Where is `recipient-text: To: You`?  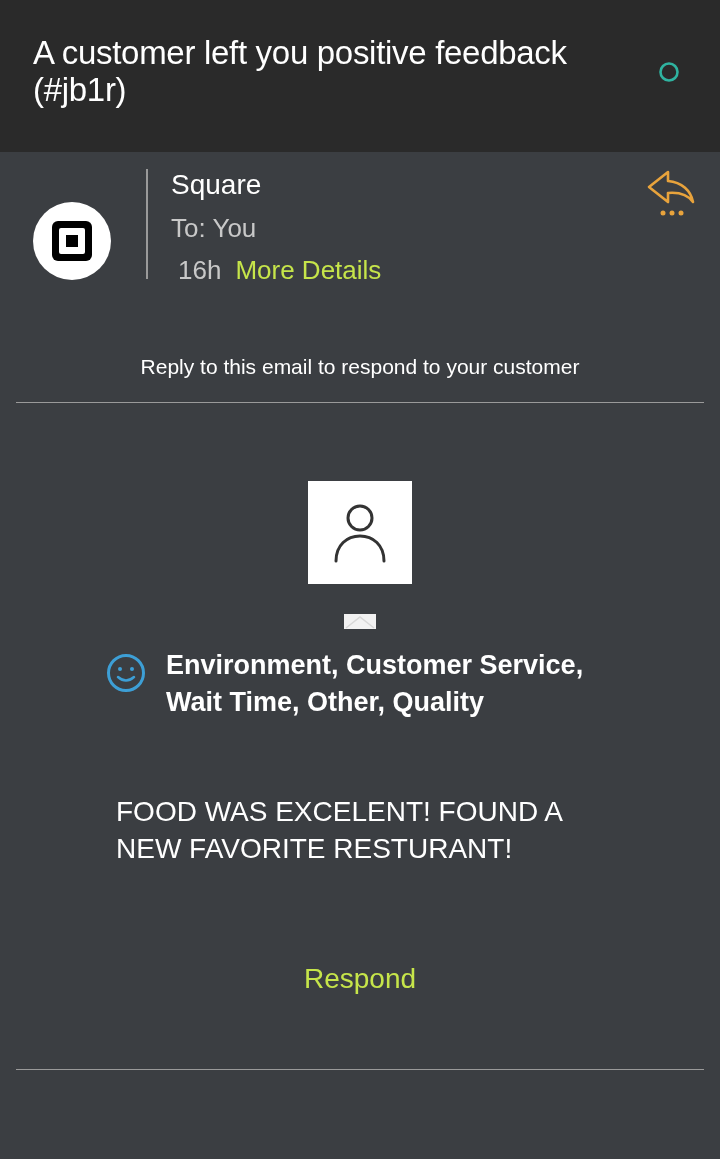
recipient-text: To: You is located at coordinates (214, 228).